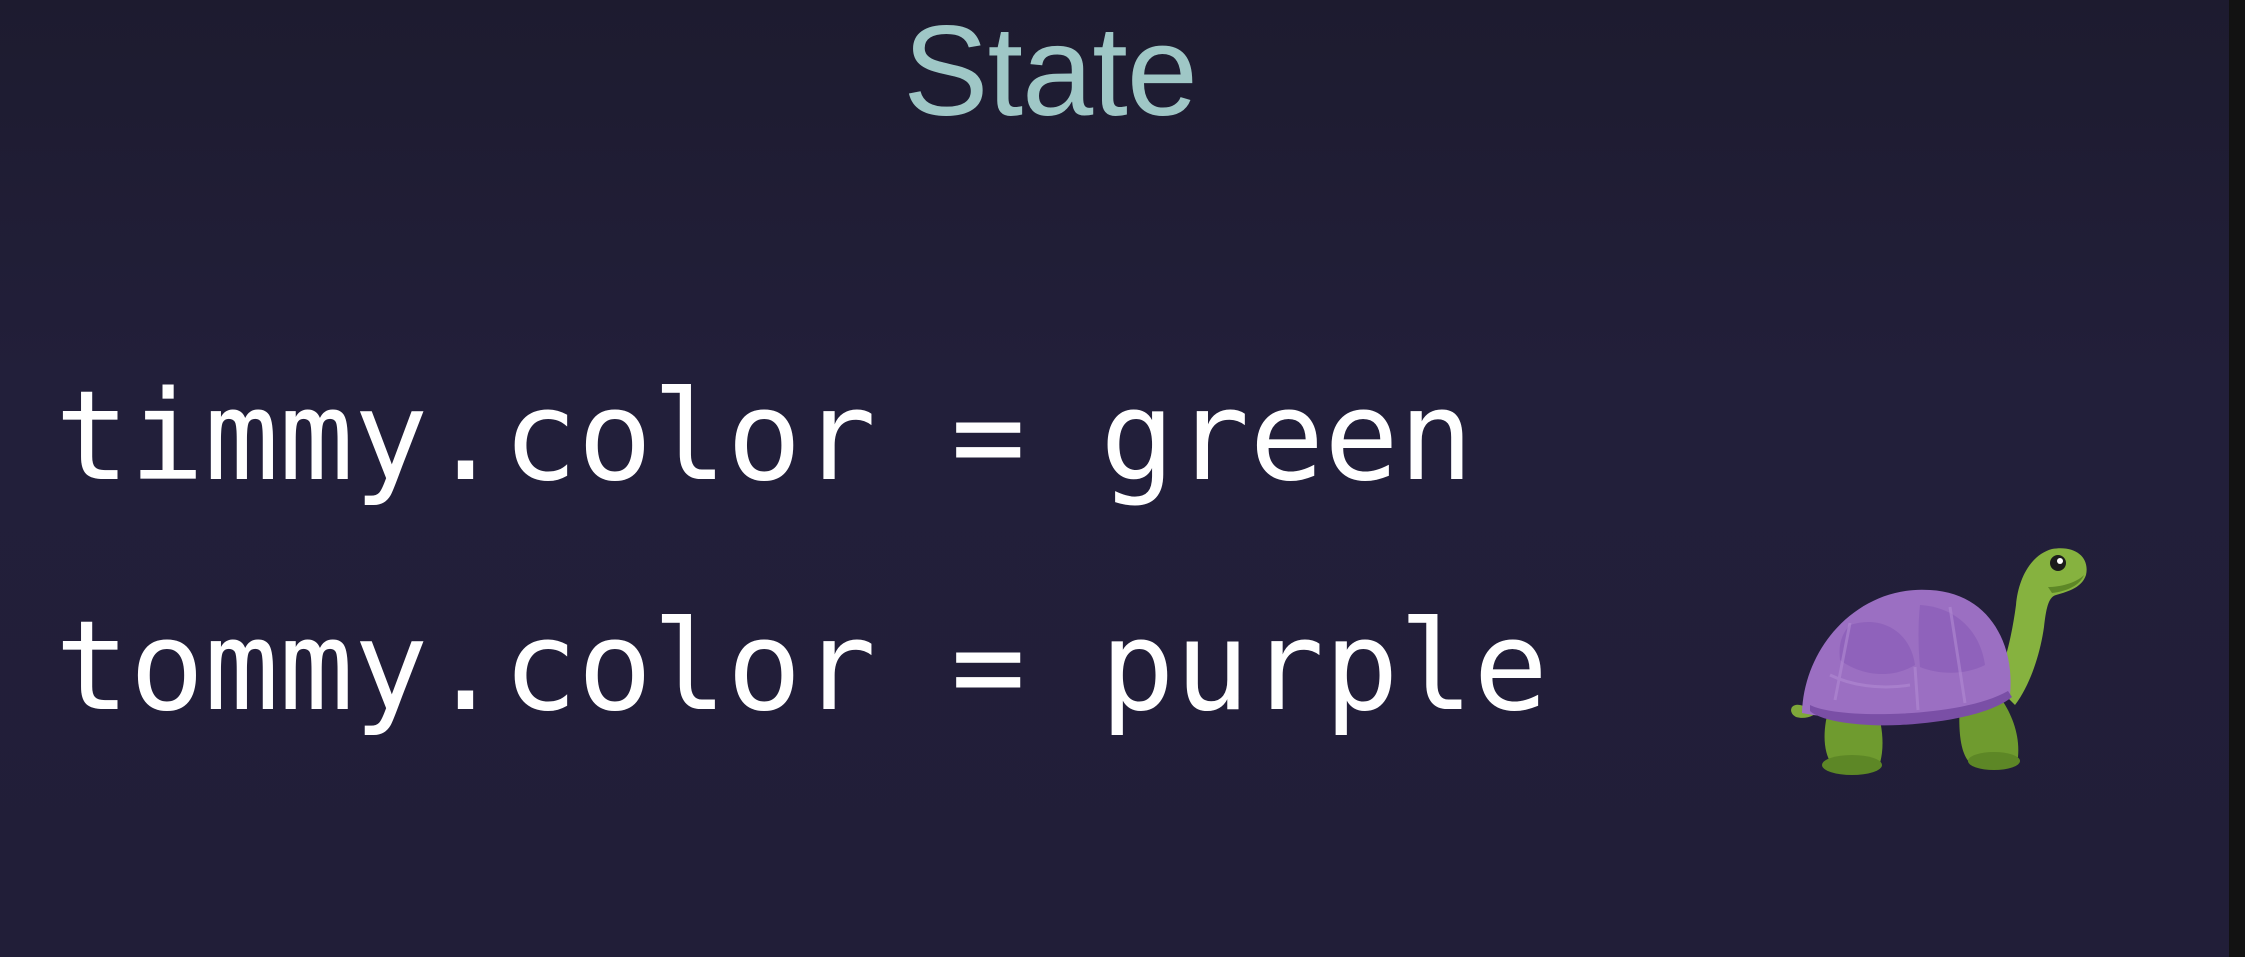  Describe the element at coordinates (1939, 661) in the screenshot. I see `turtle-icon` at that location.